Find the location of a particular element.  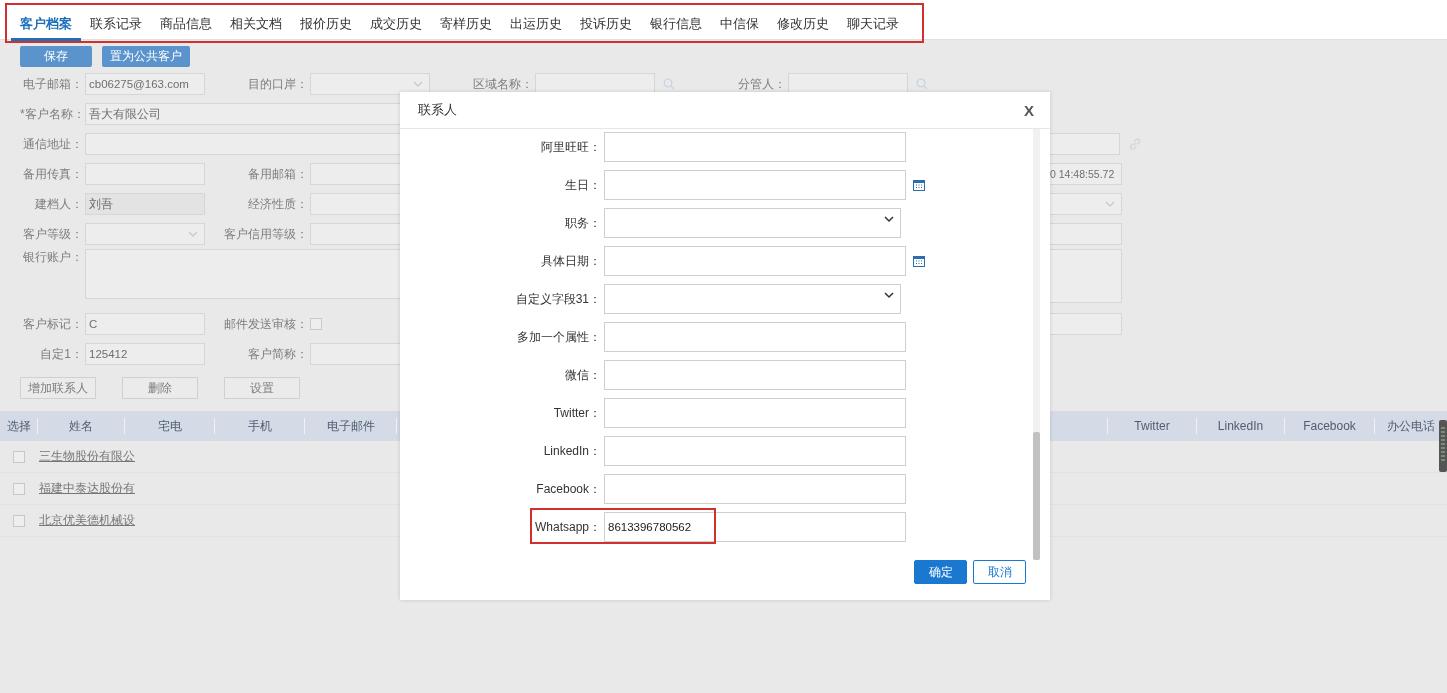

dialog-title: 联系人 is located at coordinates (437, 110).